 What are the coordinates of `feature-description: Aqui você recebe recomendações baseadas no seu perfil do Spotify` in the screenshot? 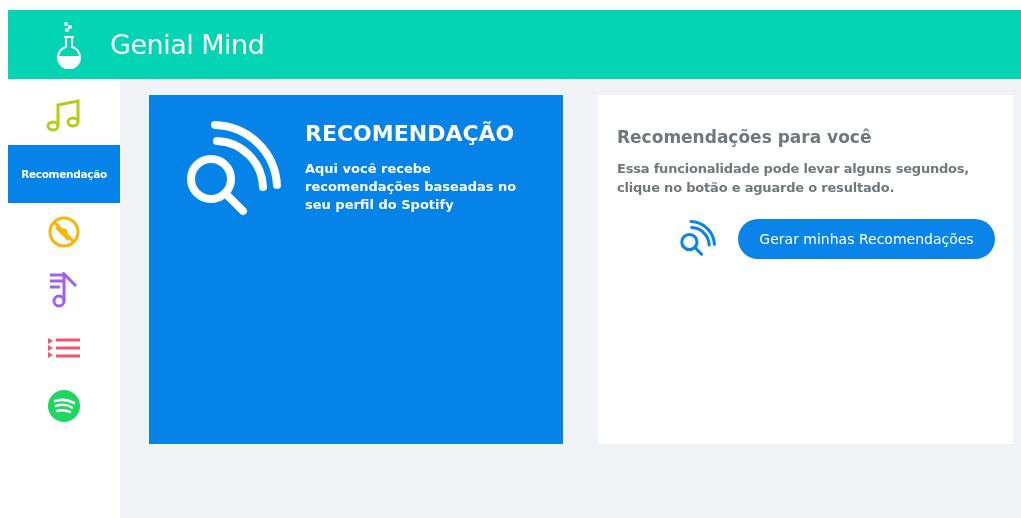 It's located at (411, 187).